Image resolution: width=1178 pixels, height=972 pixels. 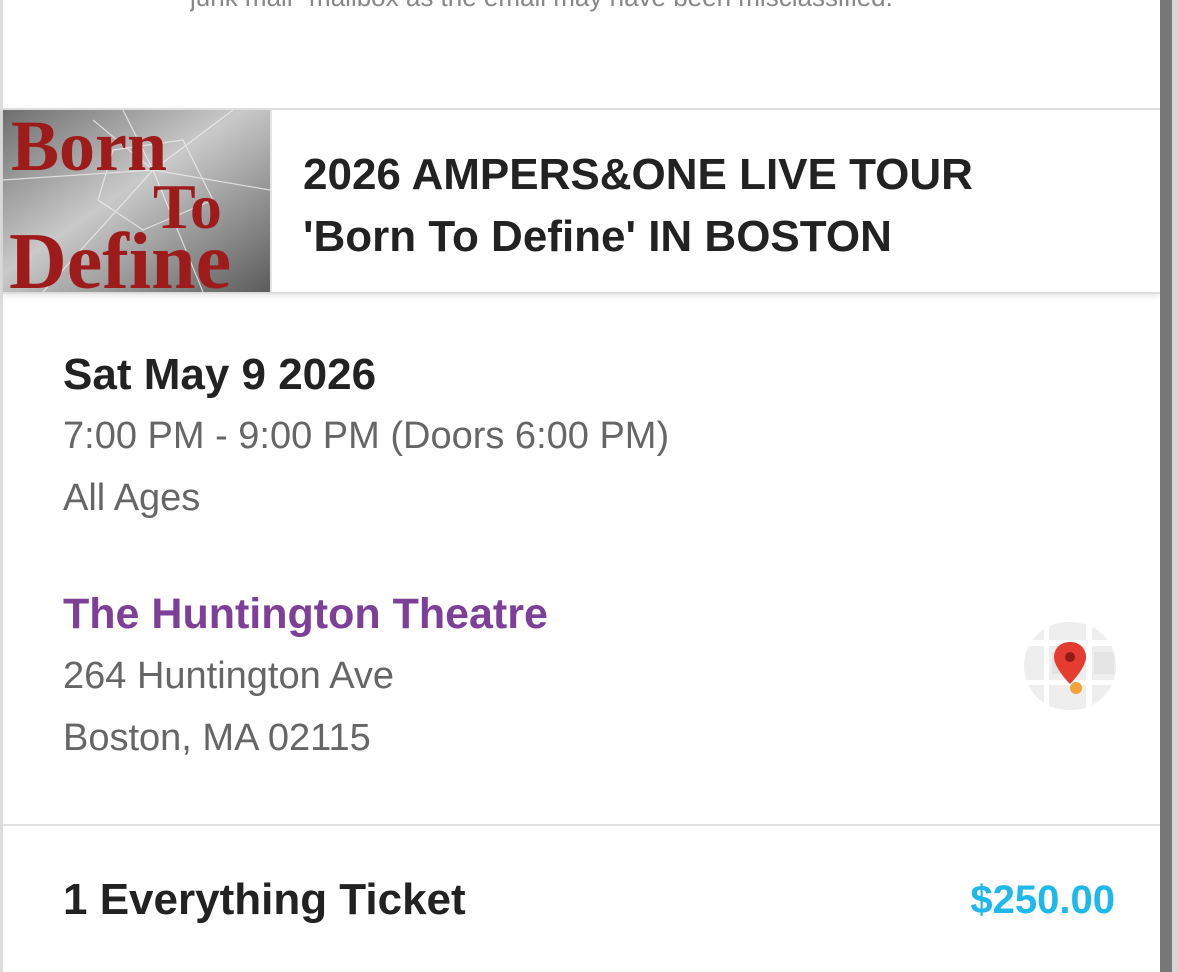 I want to click on event-time: 7:00 PM - 9:00 PM (Doors 6:00 PM), so click(x=366, y=436).